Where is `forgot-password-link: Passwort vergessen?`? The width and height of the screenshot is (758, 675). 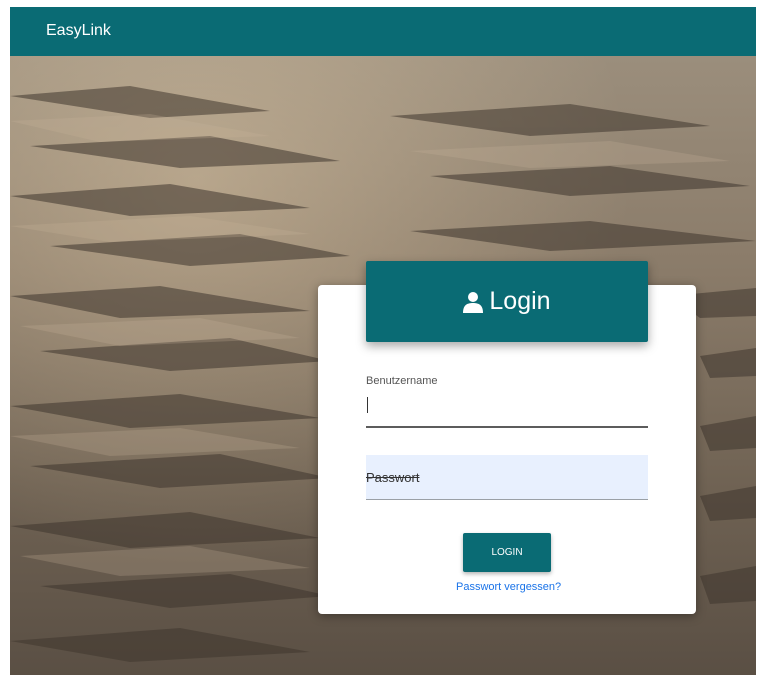 forgot-password-link: Passwort vergessen? is located at coordinates (508, 587).